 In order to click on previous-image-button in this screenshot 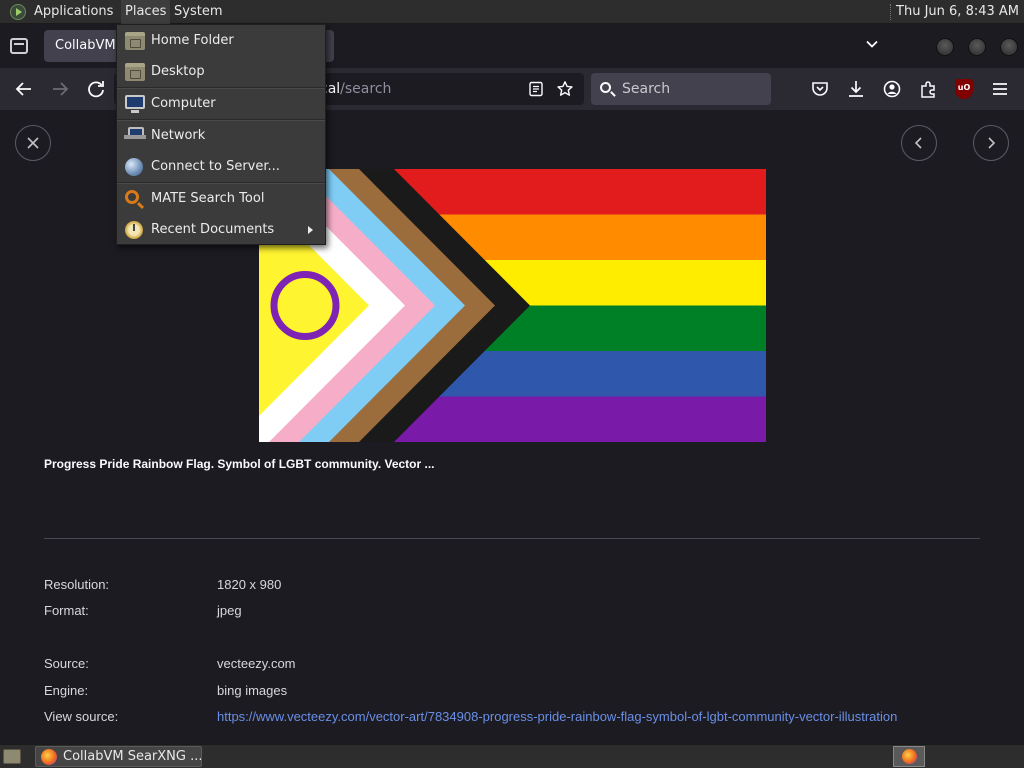, I will do `click(919, 143)`.